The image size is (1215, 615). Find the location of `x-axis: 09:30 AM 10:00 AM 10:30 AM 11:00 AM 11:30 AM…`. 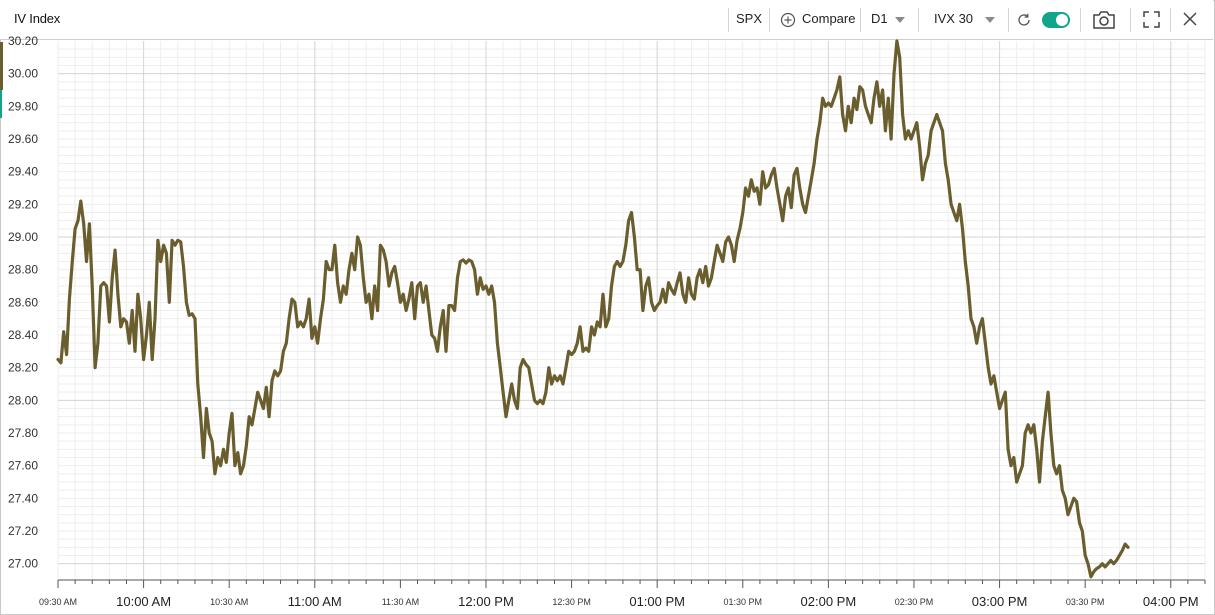

x-axis: 09:30 AM 10:00 AM 10:30 AM 11:00 AM 11:30 AM… is located at coordinates (622, 594).